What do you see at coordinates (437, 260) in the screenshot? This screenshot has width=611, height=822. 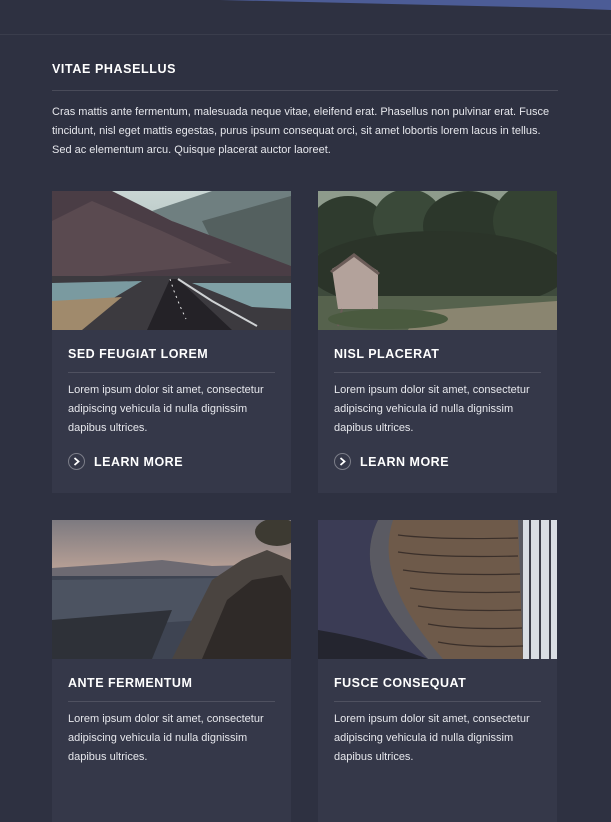 I see `forest-cabin-image` at bounding box center [437, 260].